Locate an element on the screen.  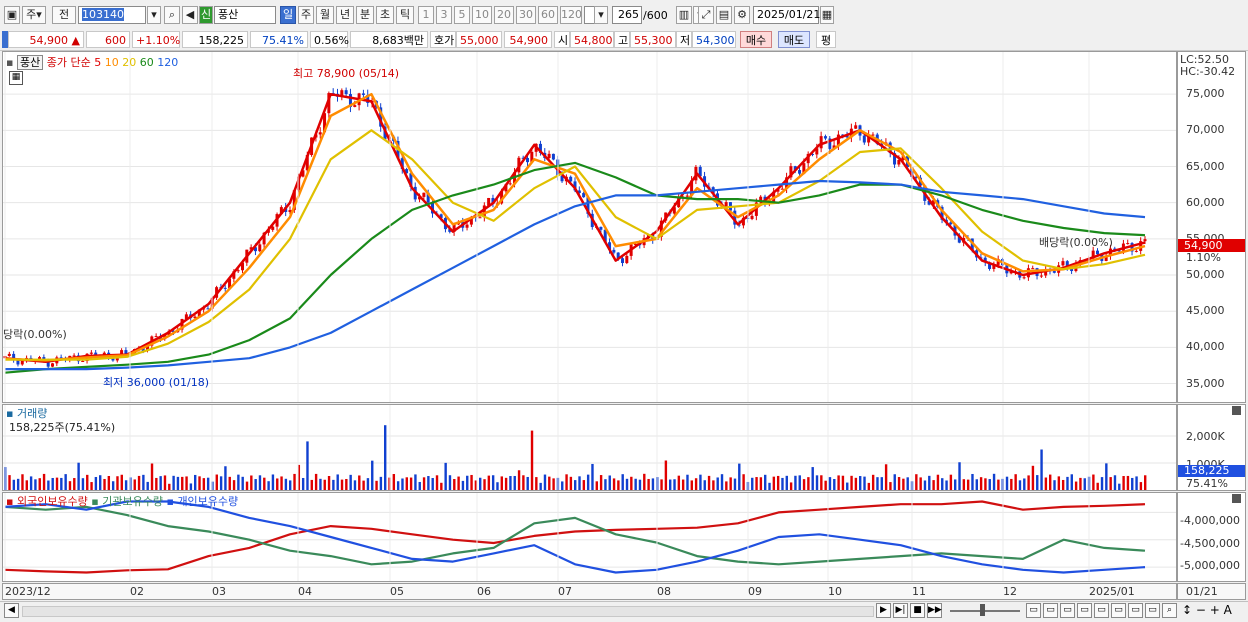
speaker-icon: ◀ is located at coordinates (190, 15).